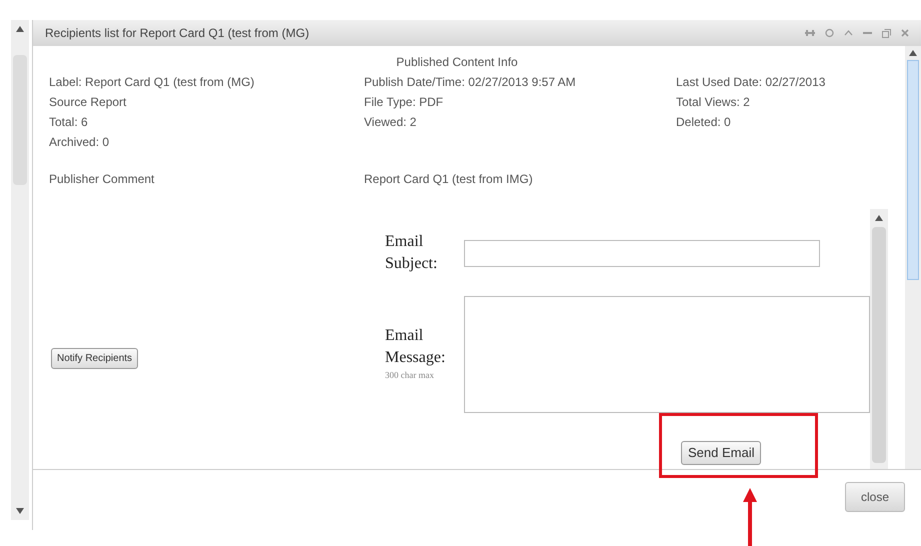 This screenshot has width=921, height=546. Describe the element at coordinates (905, 33) in the screenshot. I see `close-icon` at that location.